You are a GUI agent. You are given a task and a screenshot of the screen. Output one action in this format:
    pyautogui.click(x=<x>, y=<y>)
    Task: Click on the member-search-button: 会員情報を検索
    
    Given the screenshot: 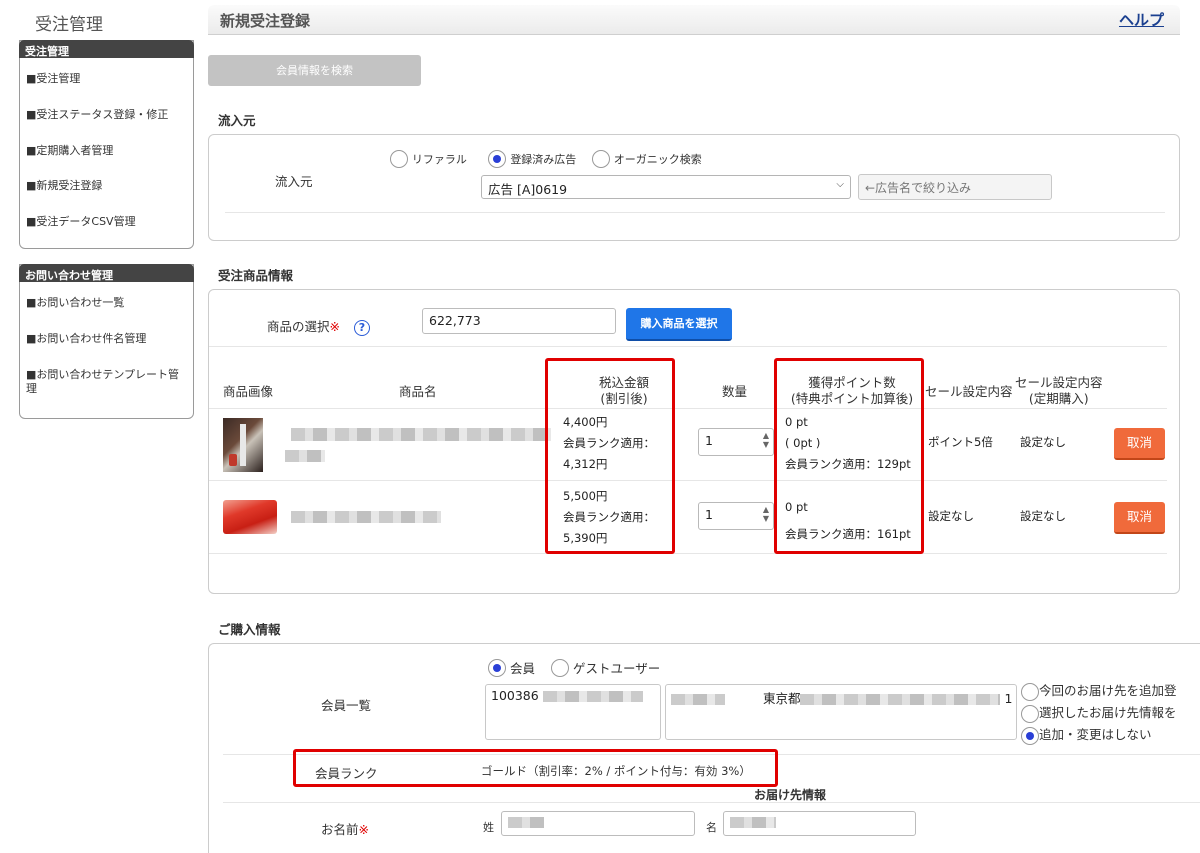 What is the action you would take?
    pyautogui.click(x=314, y=70)
    